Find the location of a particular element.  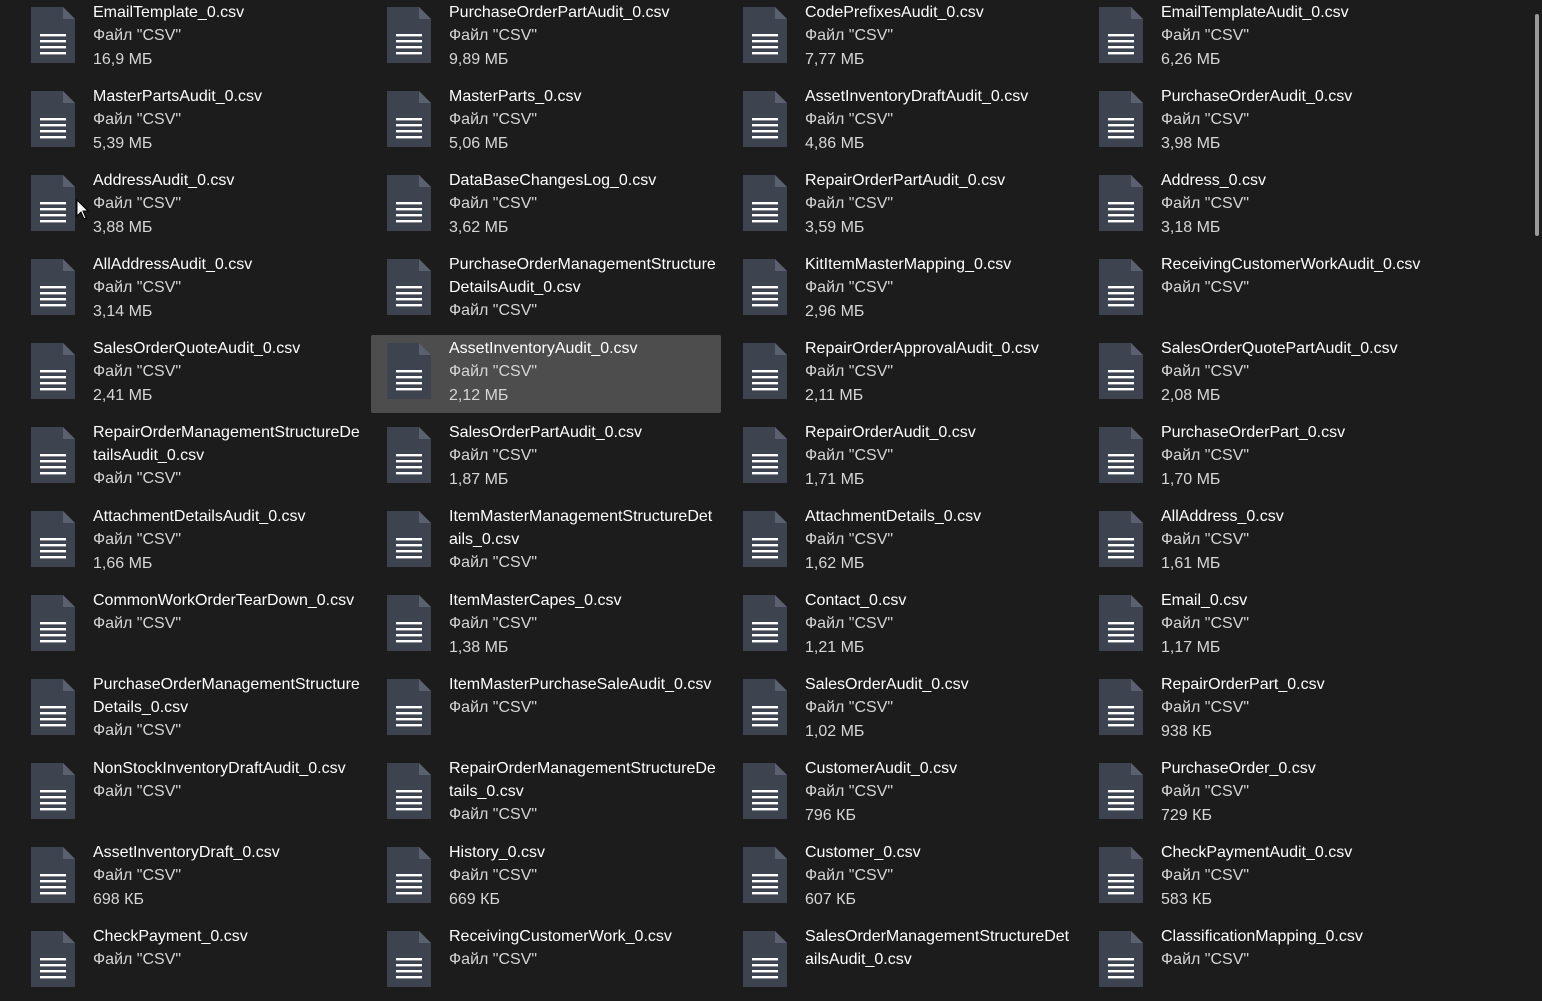

file-item: ClassificationMapping_0.csv Файл "CSV" is located at coordinates (1258, 962).